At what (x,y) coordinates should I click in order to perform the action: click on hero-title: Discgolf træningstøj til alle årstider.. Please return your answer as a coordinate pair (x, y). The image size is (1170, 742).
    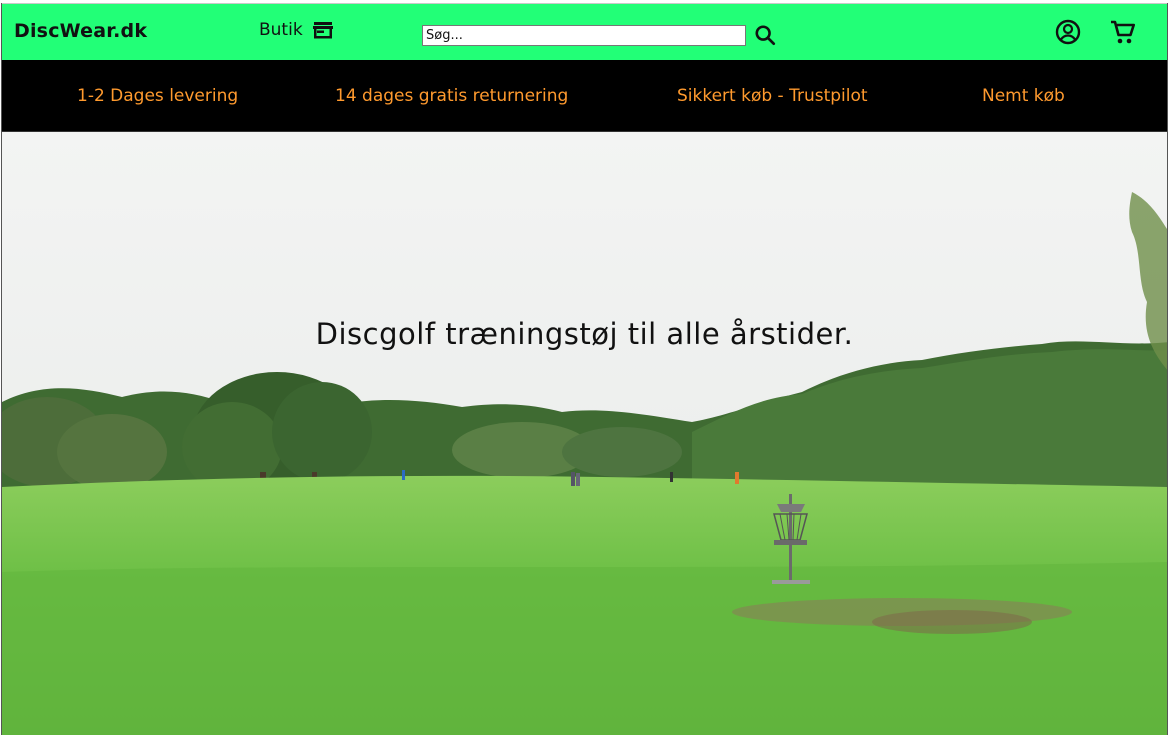
    Looking at the image, I should click on (584, 334).